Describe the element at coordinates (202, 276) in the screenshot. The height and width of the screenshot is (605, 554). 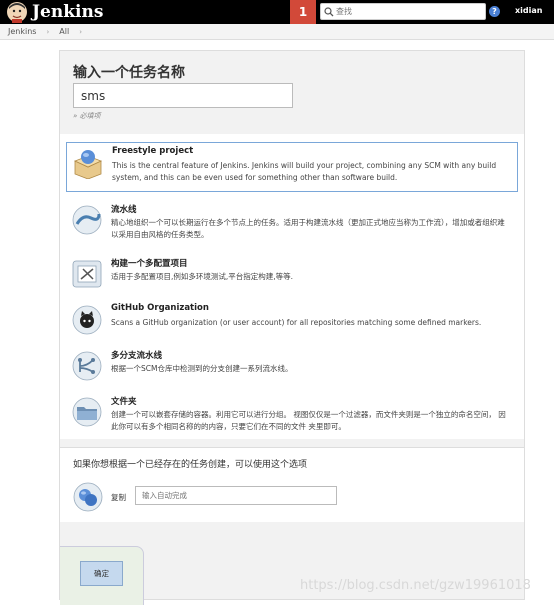
I see `job-type-description: 适用于多配置项目,例如多环境测试,平台指定构建,等等.` at that location.